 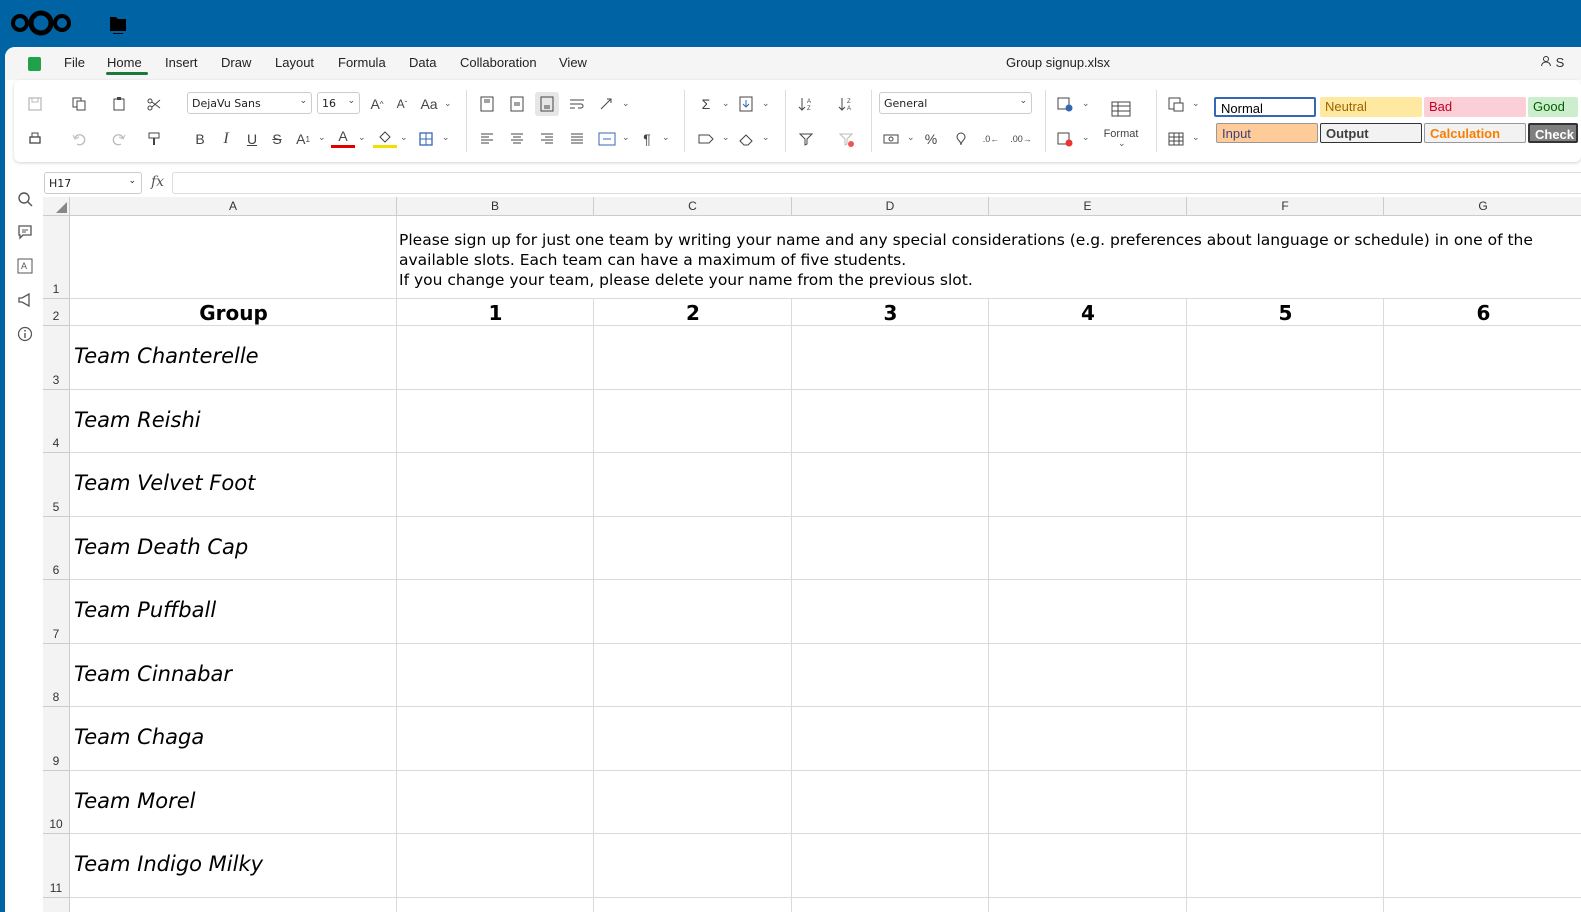 I want to click on menu-file: File, so click(x=74, y=62).